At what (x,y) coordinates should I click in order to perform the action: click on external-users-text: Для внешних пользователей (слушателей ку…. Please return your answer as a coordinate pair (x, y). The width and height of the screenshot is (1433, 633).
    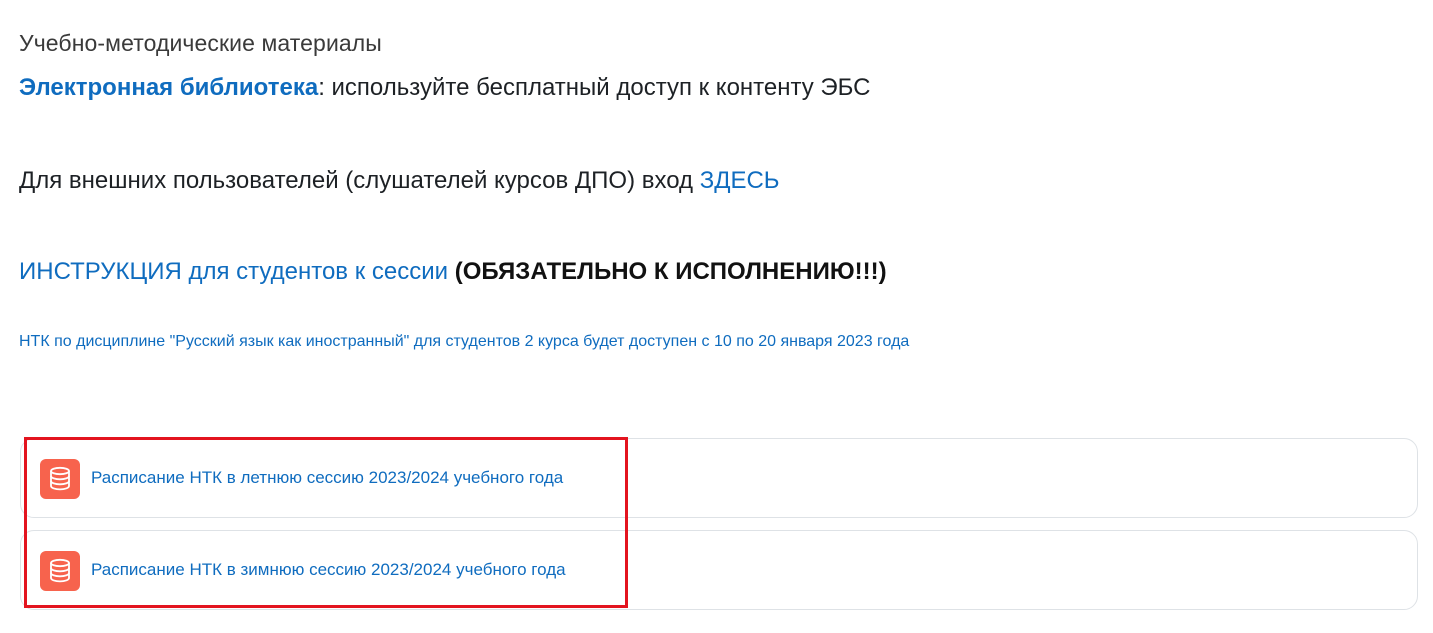
    Looking at the image, I should click on (359, 180).